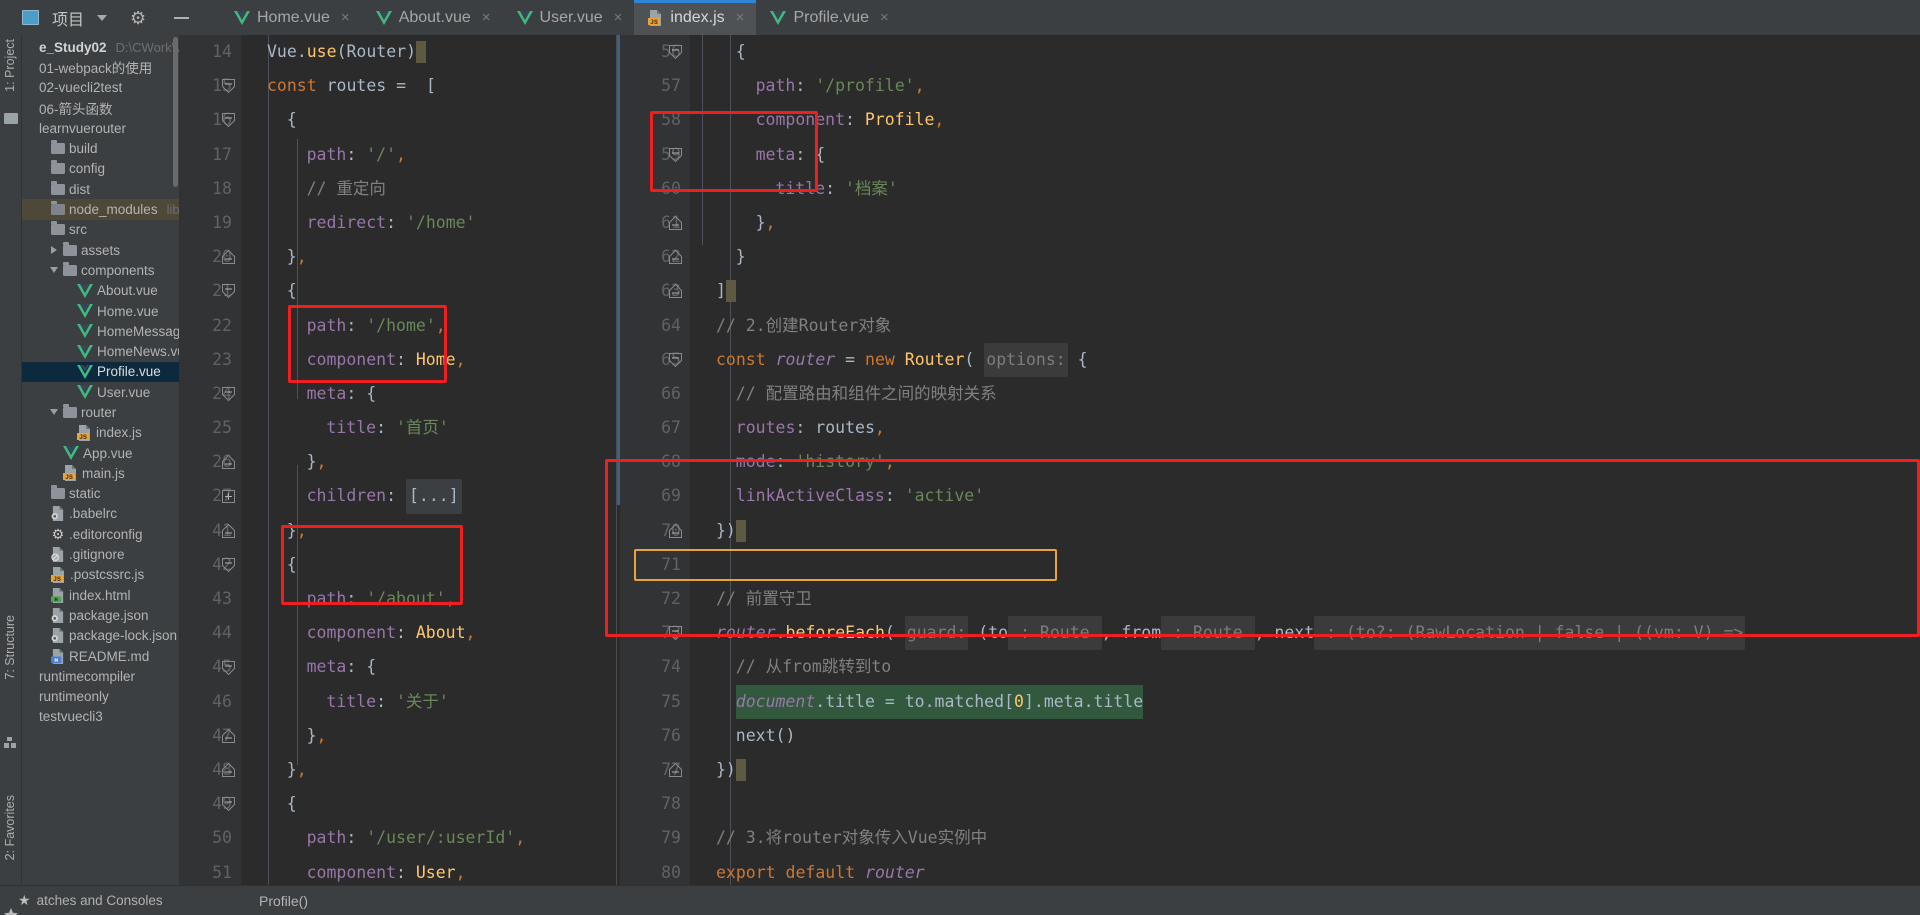 The height and width of the screenshot is (915, 1920). What do you see at coordinates (1305, 257) in the screenshot?
I see `code-line: }` at bounding box center [1305, 257].